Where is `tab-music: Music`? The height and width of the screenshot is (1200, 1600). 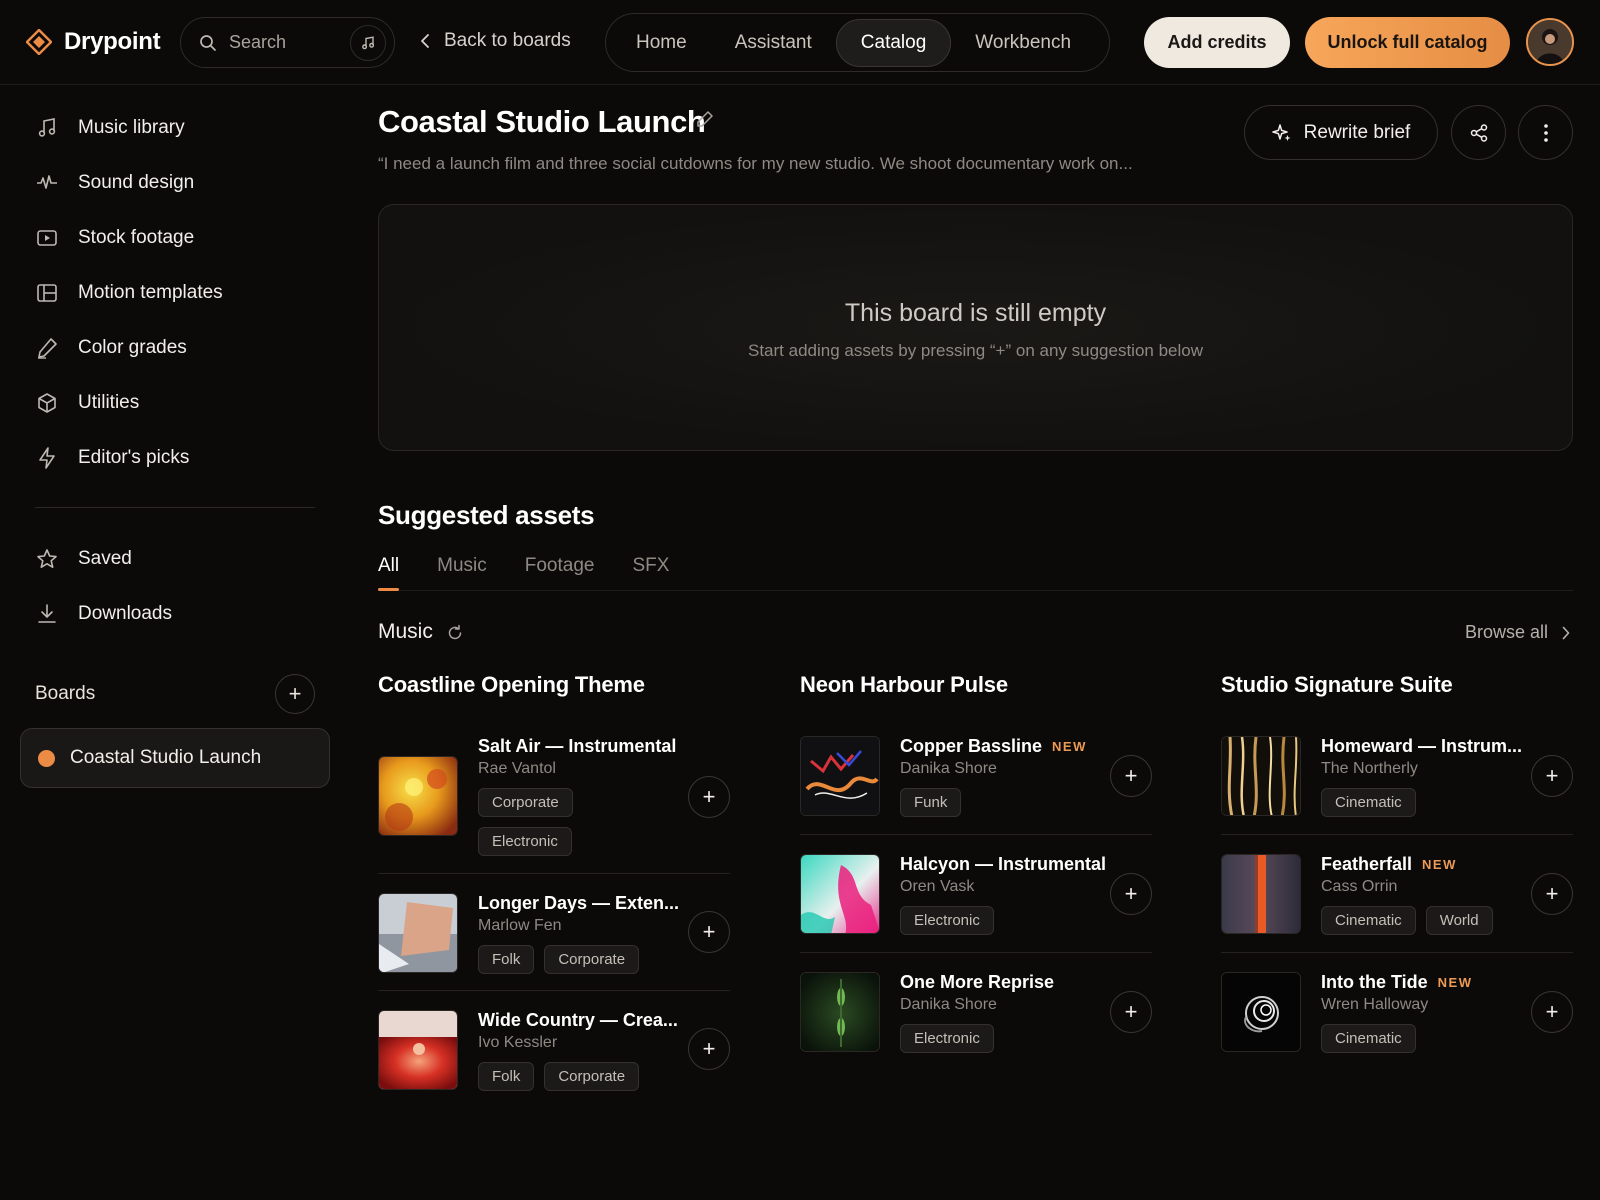
tab-music: Music is located at coordinates (462, 566).